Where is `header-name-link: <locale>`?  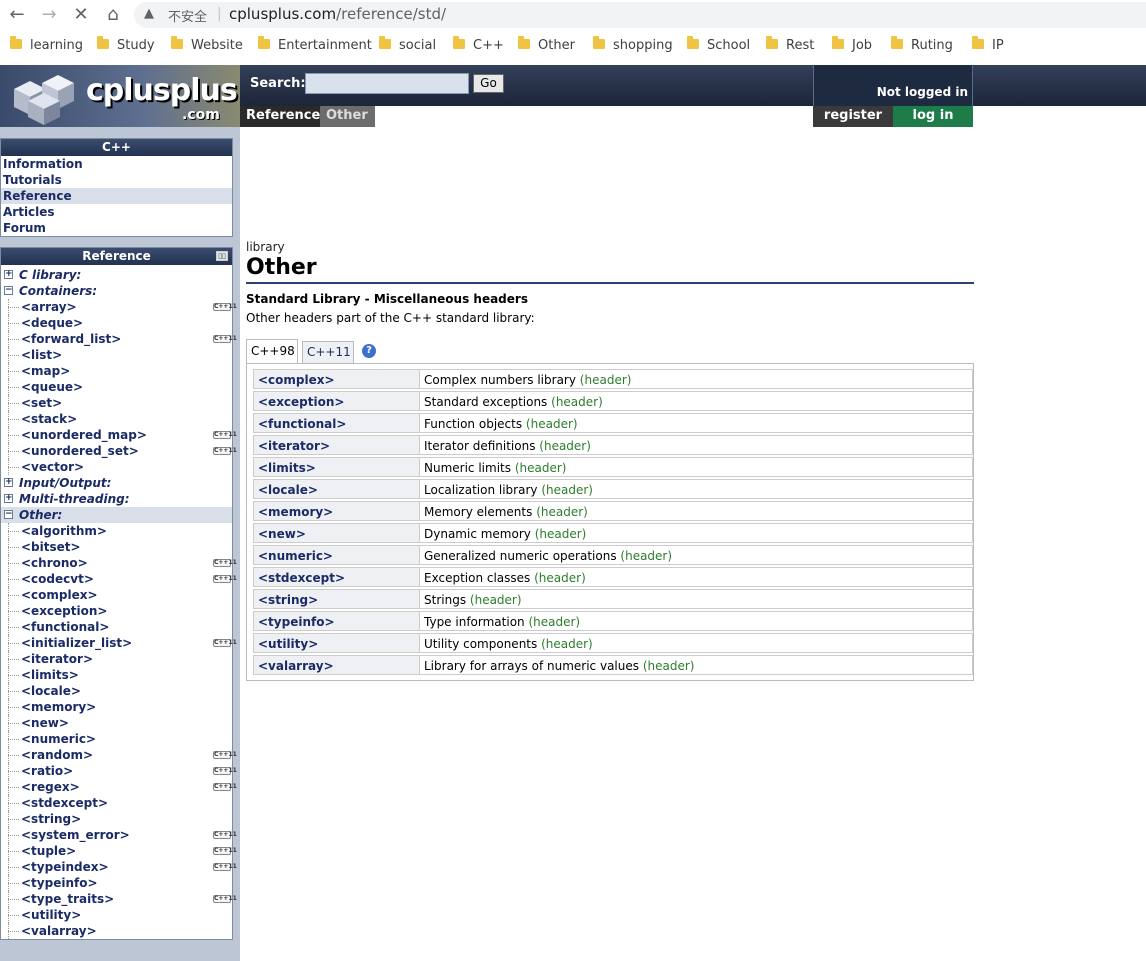 header-name-link: <locale> is located at coordinates (336, 489).